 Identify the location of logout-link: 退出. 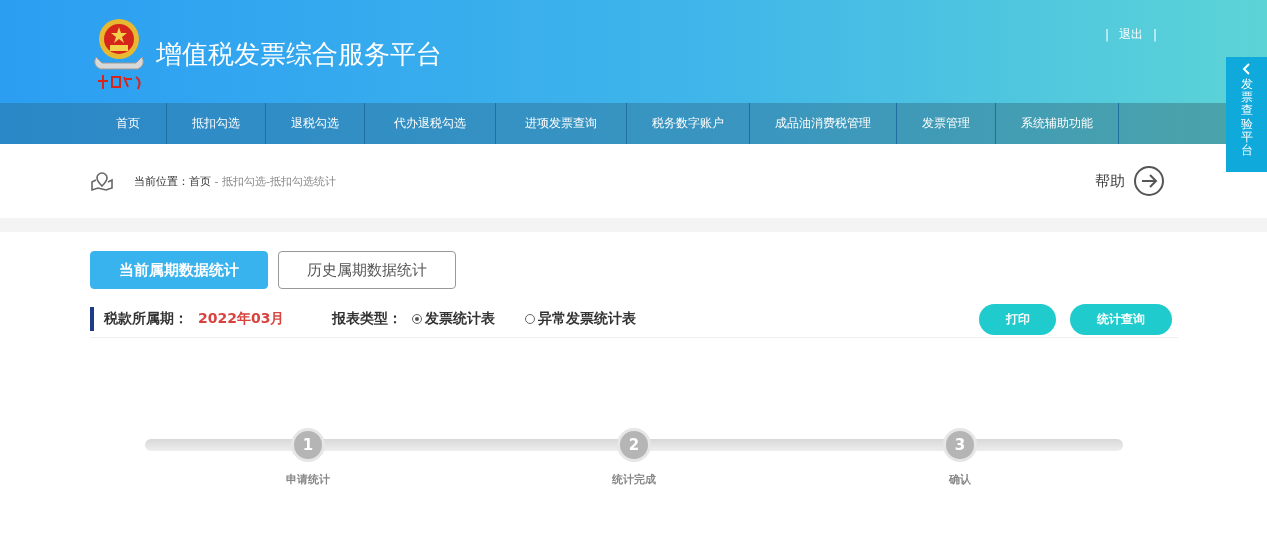
(1130, 34).